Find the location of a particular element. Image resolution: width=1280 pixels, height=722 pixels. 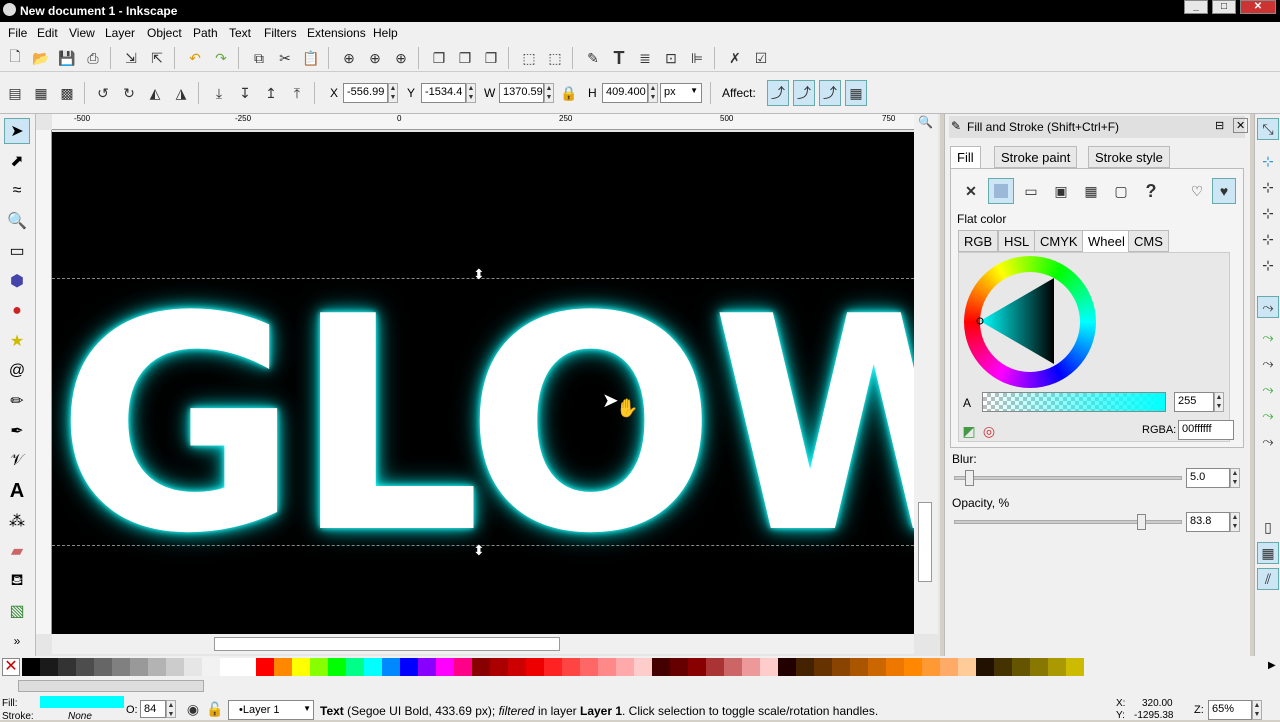

calligraphy-tool-icon: 𝒱 is located at coordinates (17, 461).